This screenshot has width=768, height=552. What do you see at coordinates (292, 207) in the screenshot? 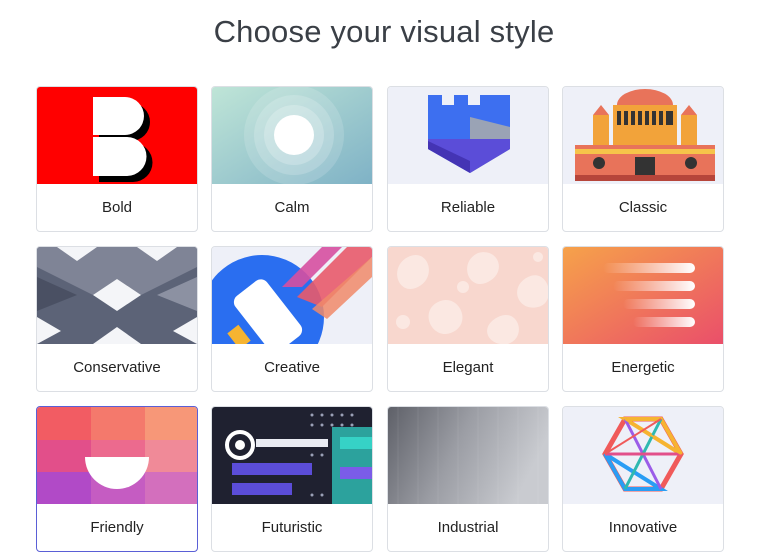
I see `style-label: Calm` at bounding box center [292, 207].